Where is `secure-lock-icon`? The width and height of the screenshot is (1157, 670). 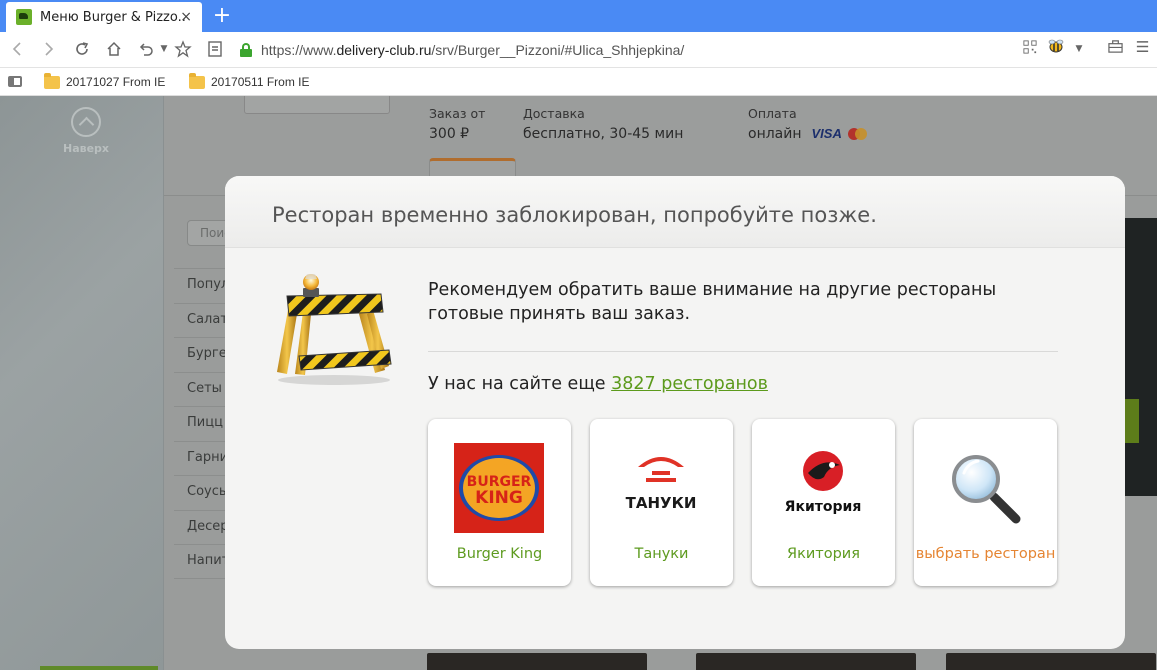
secure-lock-icon is located at coordinates (246, 50).